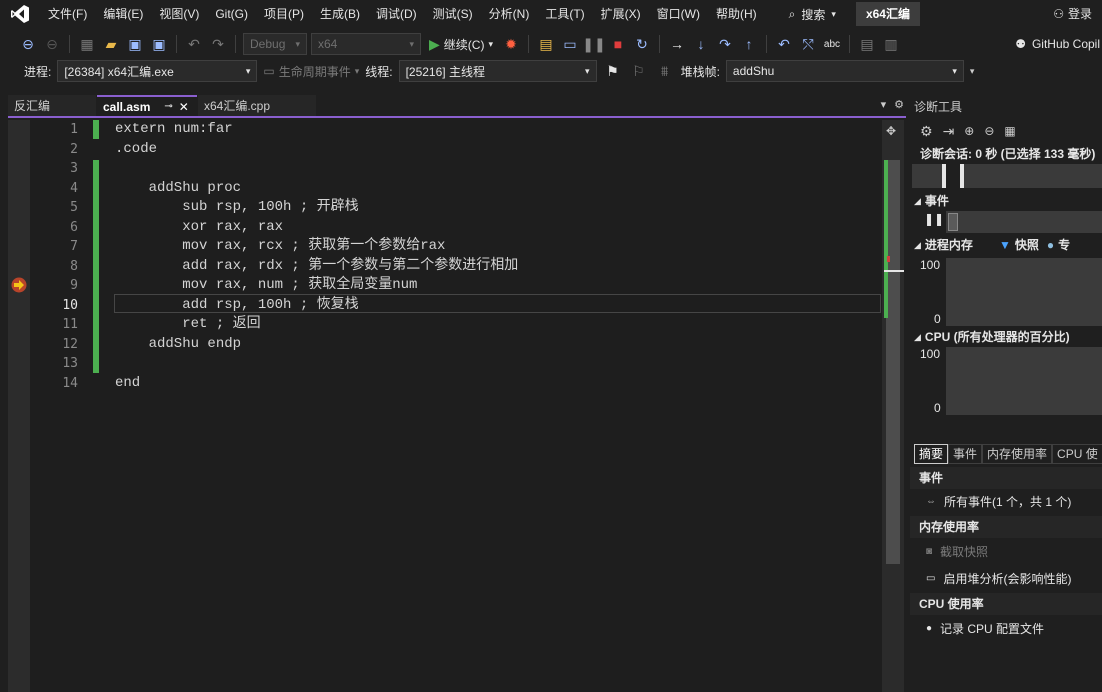 This screenshot has width=1102, height=692. What do you see at coordinates (184, 107) in the screenshot?
I see `close-icon: ✕` at bounding box center [184, 107].